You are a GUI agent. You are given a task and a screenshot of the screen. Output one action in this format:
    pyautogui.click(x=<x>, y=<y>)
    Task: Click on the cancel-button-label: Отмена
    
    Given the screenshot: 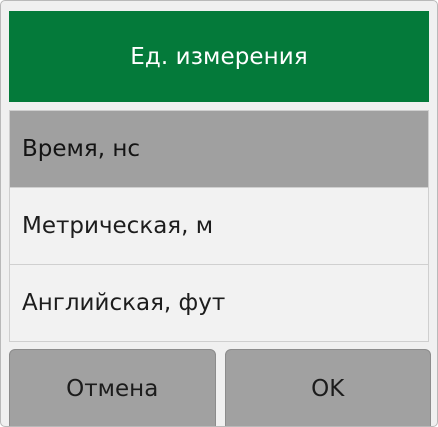 What is the action you would take?
    pyautogui.click(x=112, y=388)
    